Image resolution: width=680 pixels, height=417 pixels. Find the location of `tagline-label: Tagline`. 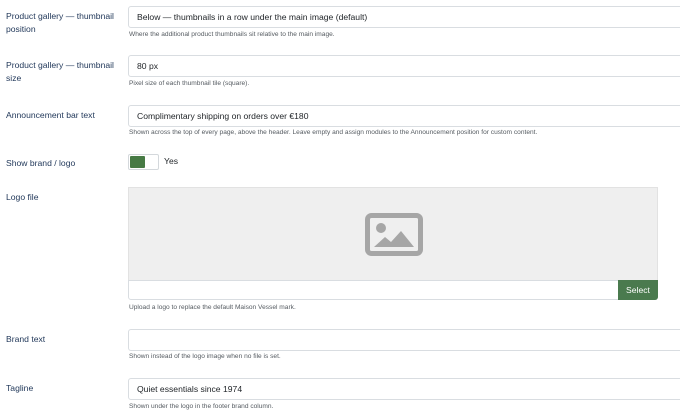

tagline-label: Tagline is located at coordinates (20, 388).